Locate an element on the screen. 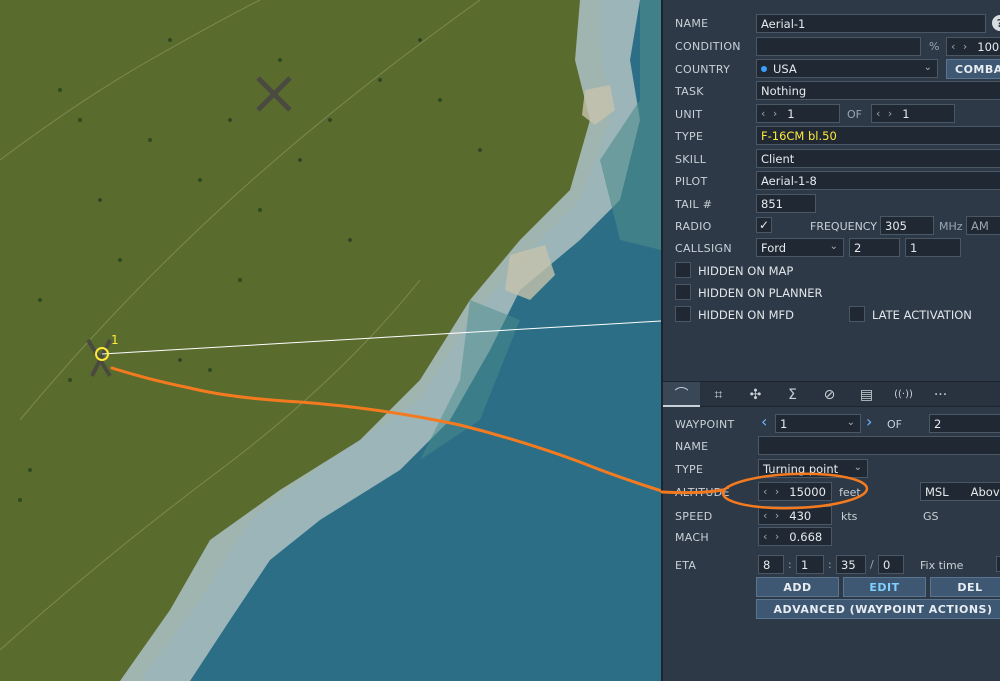 The width and height of the screenshot is (1000, 681). tab-failures: ⊘ is located at coordinates (829, 394).